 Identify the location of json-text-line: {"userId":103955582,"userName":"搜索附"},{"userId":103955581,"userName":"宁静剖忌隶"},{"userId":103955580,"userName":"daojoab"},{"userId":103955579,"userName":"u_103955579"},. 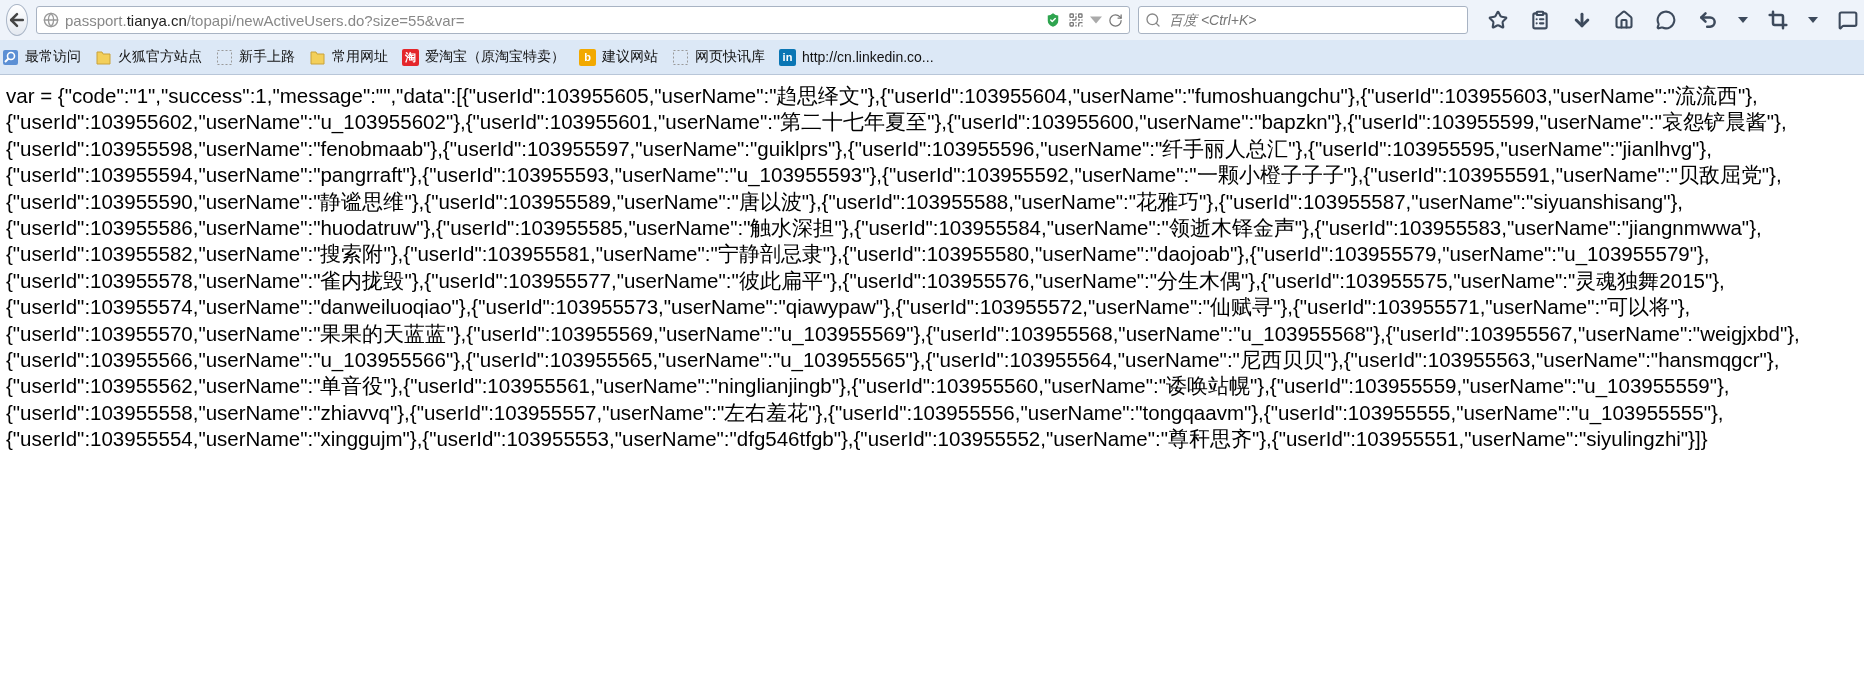
(858, 254).